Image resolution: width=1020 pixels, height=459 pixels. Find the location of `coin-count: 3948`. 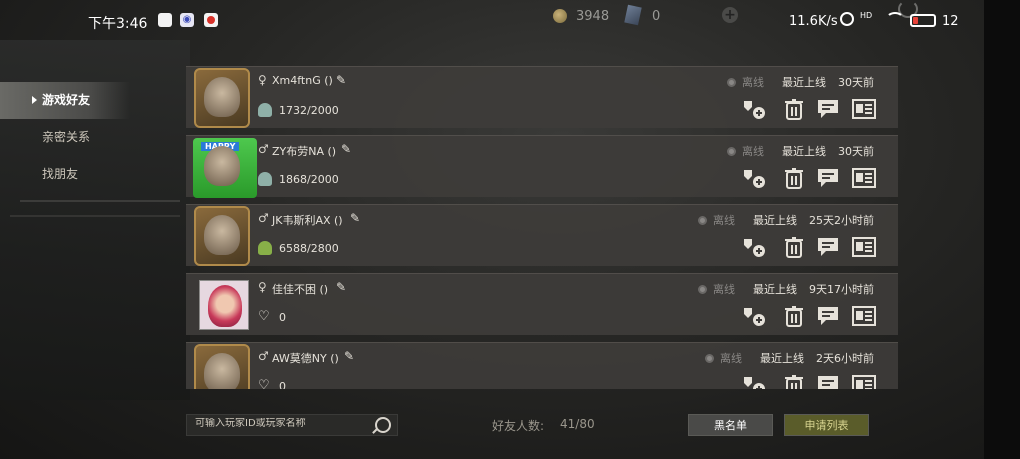

coin-count: 3948 is located at coordinates (593, 16).